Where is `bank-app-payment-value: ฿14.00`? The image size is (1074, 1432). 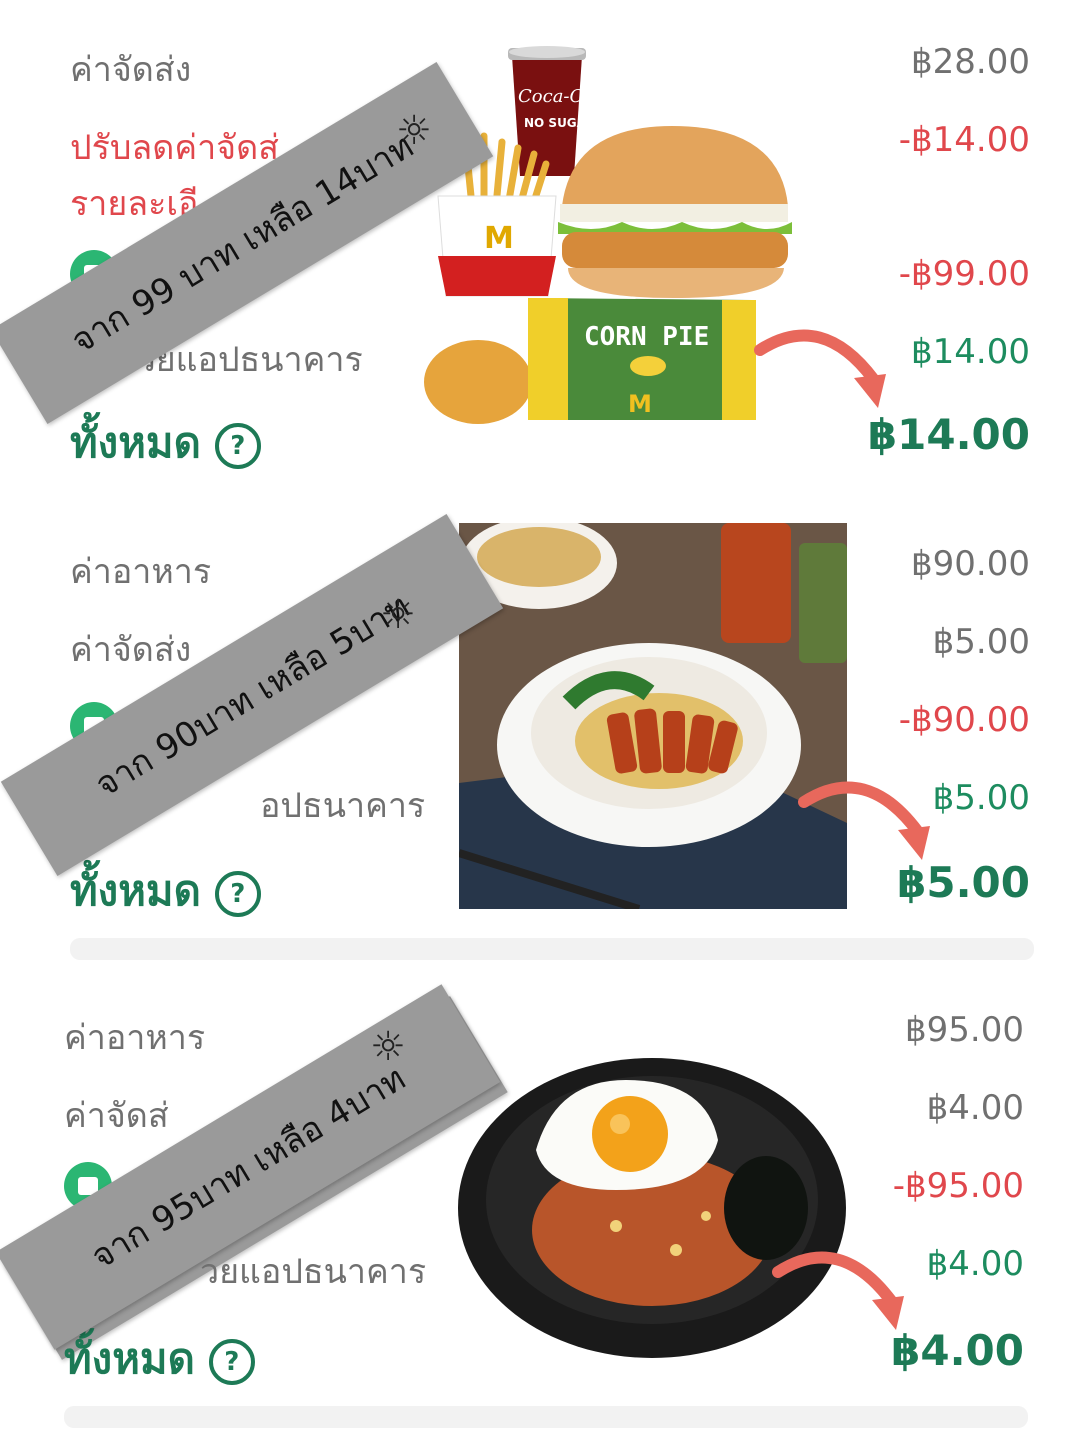
bank-app-payment-value: ฿14.00 is located at coordinates (970, 352).